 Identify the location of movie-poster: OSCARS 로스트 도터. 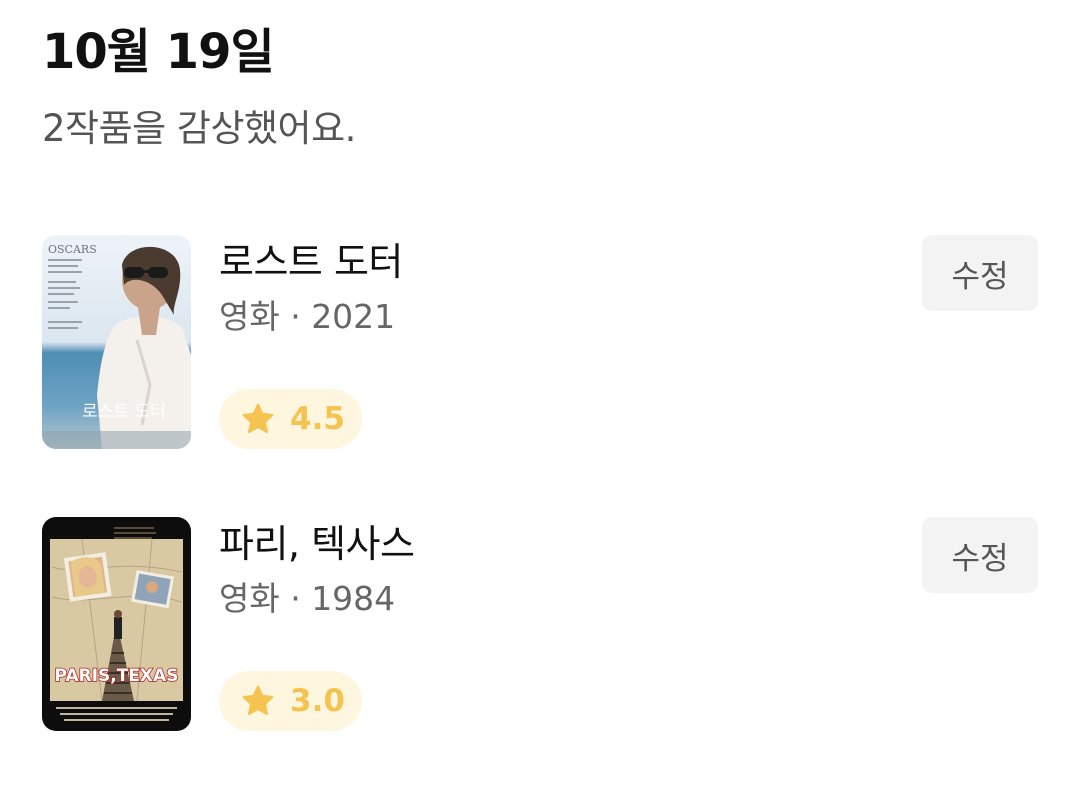
(116, 342).